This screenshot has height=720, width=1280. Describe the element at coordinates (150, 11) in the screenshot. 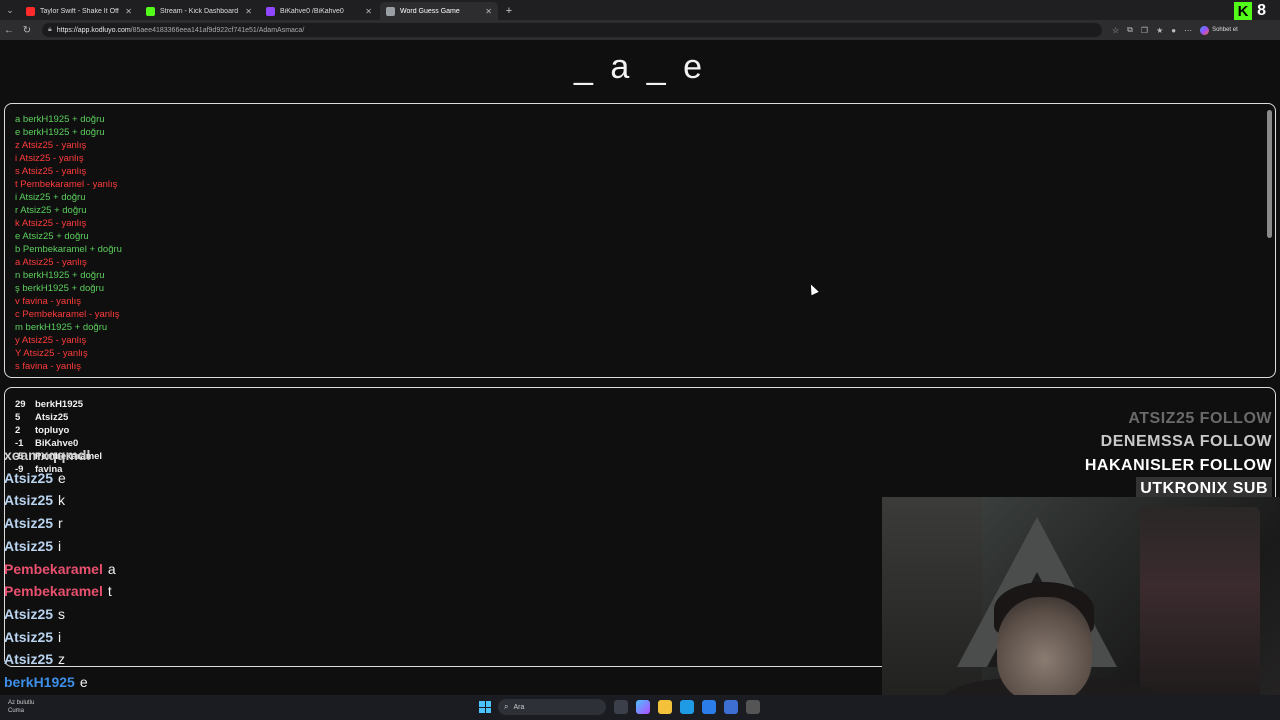

I see `kick-icon` at that location.